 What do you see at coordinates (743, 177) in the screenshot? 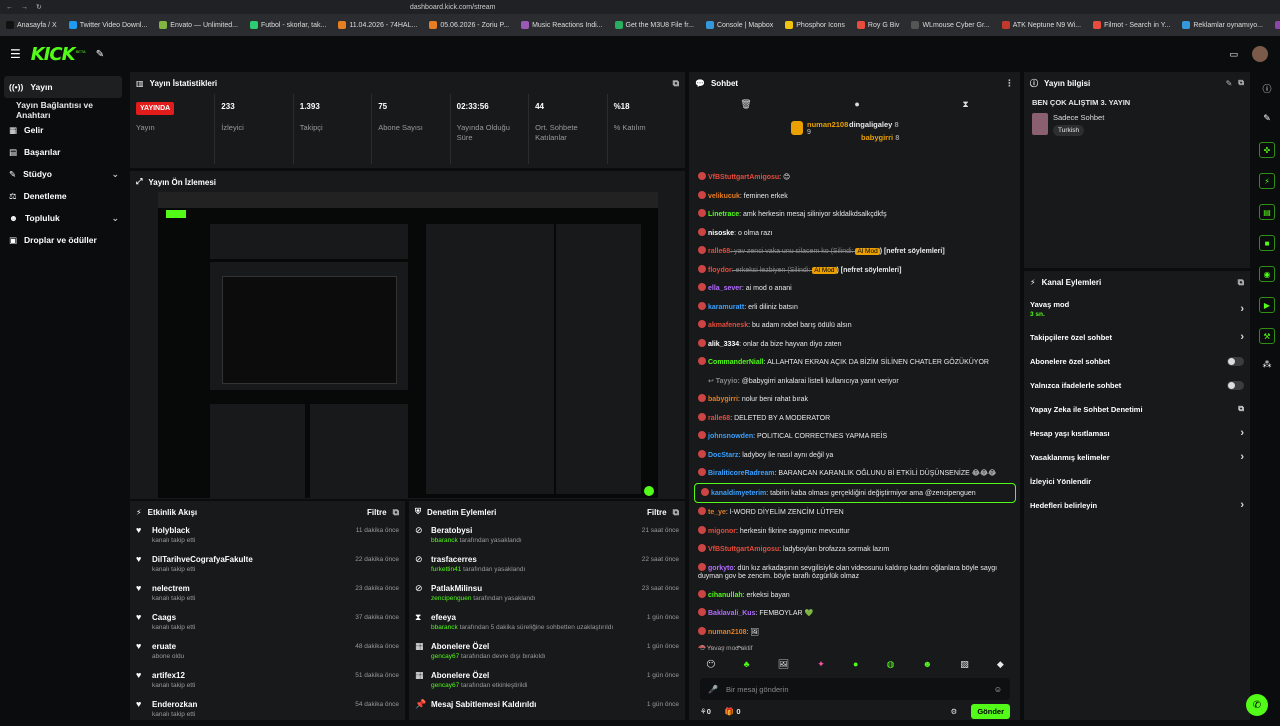
I see `chat-username: VfBStuttgartAmigosu` at bounding box center [743, 177].